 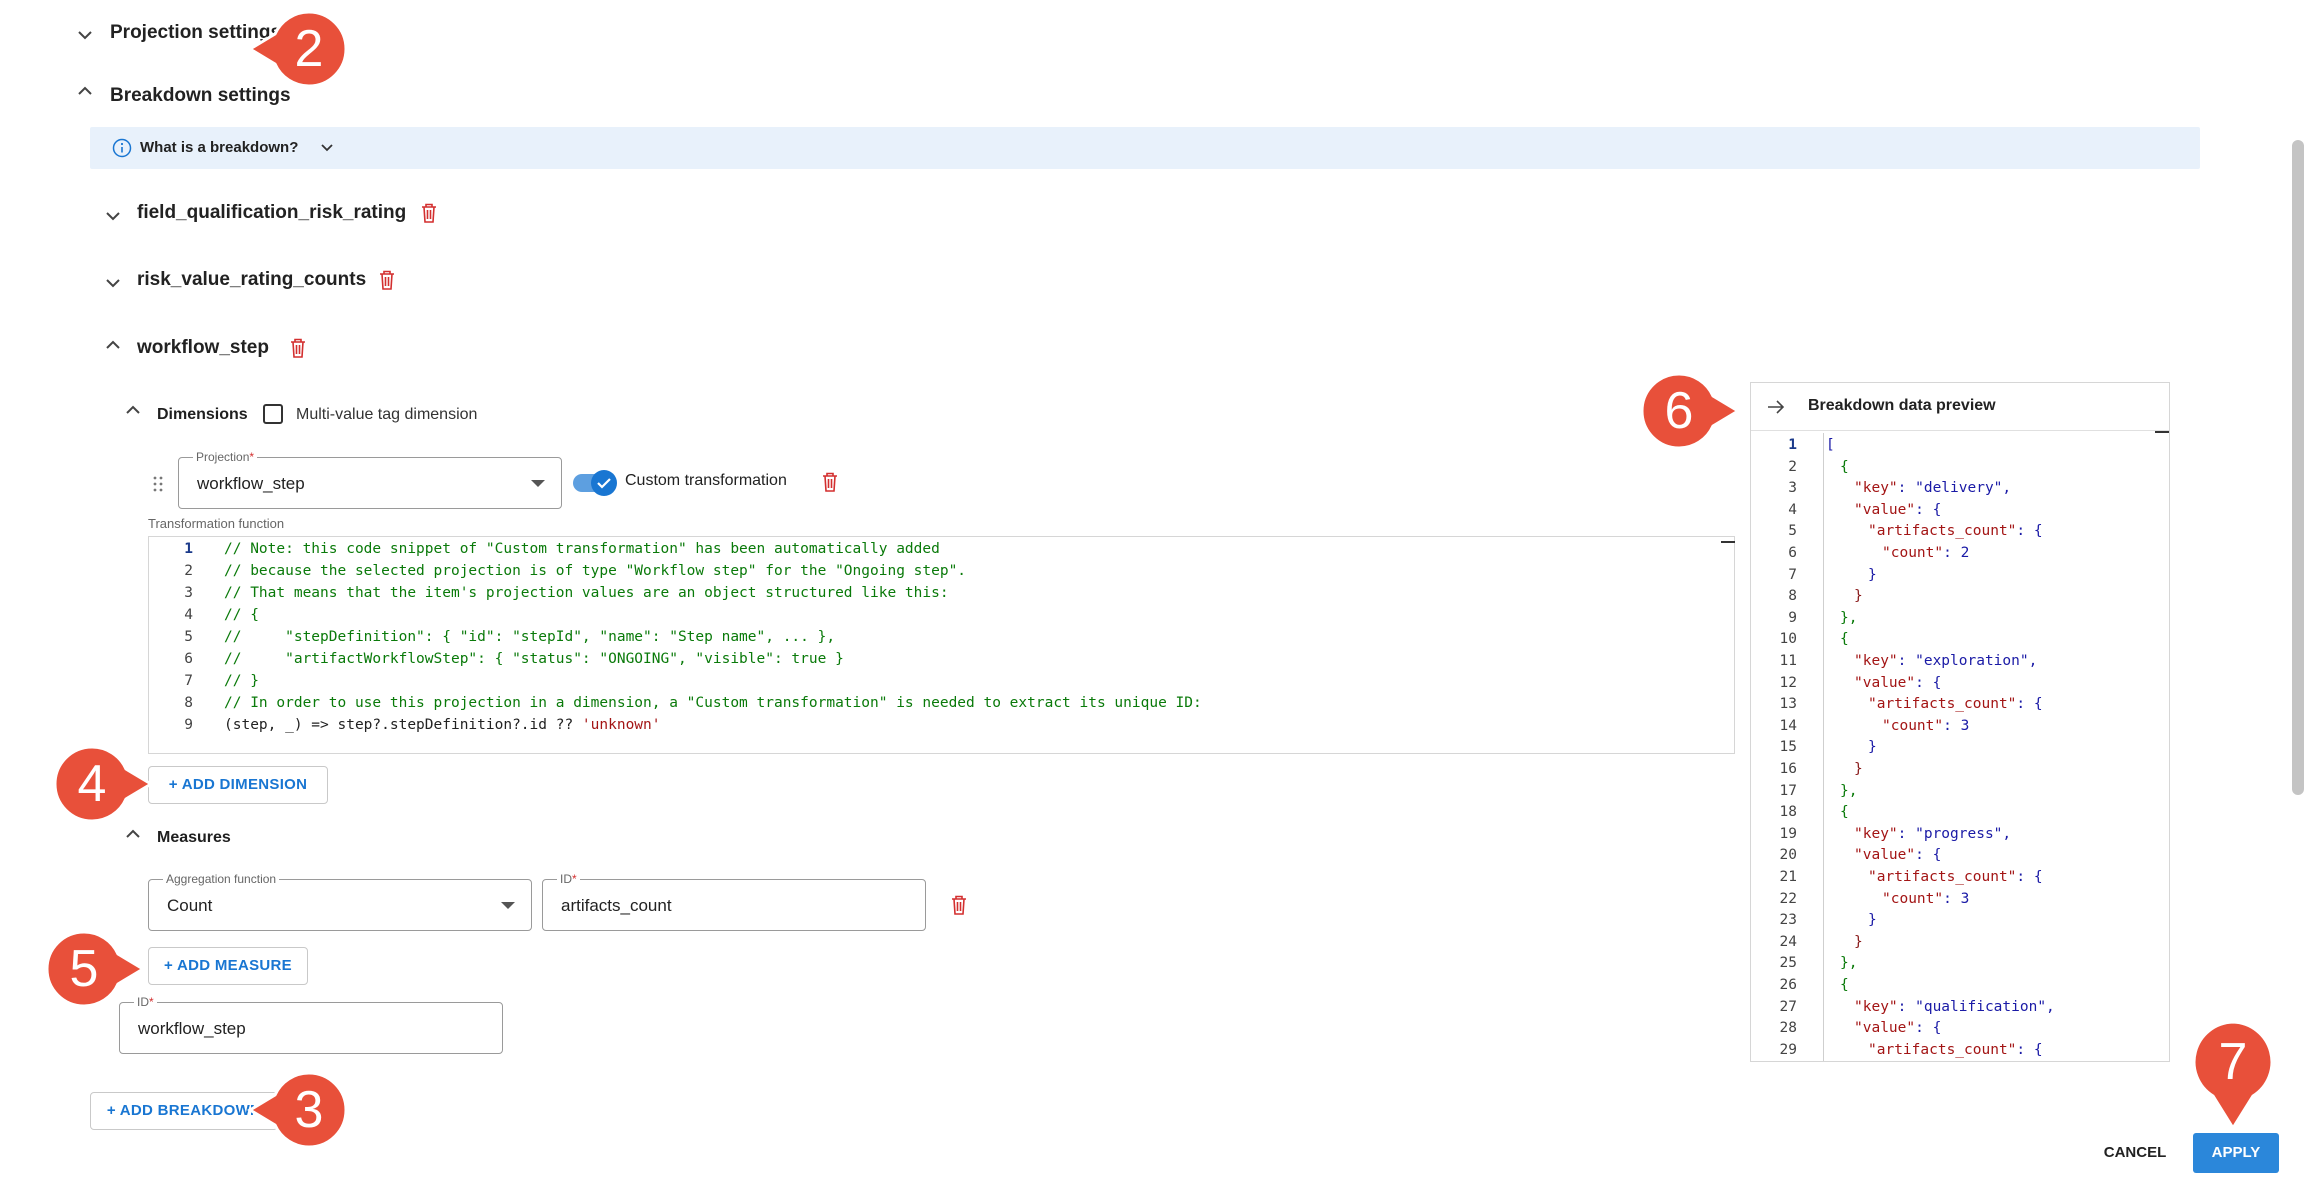 I want to click on gutter-separator, so click(x=1823, y=747).